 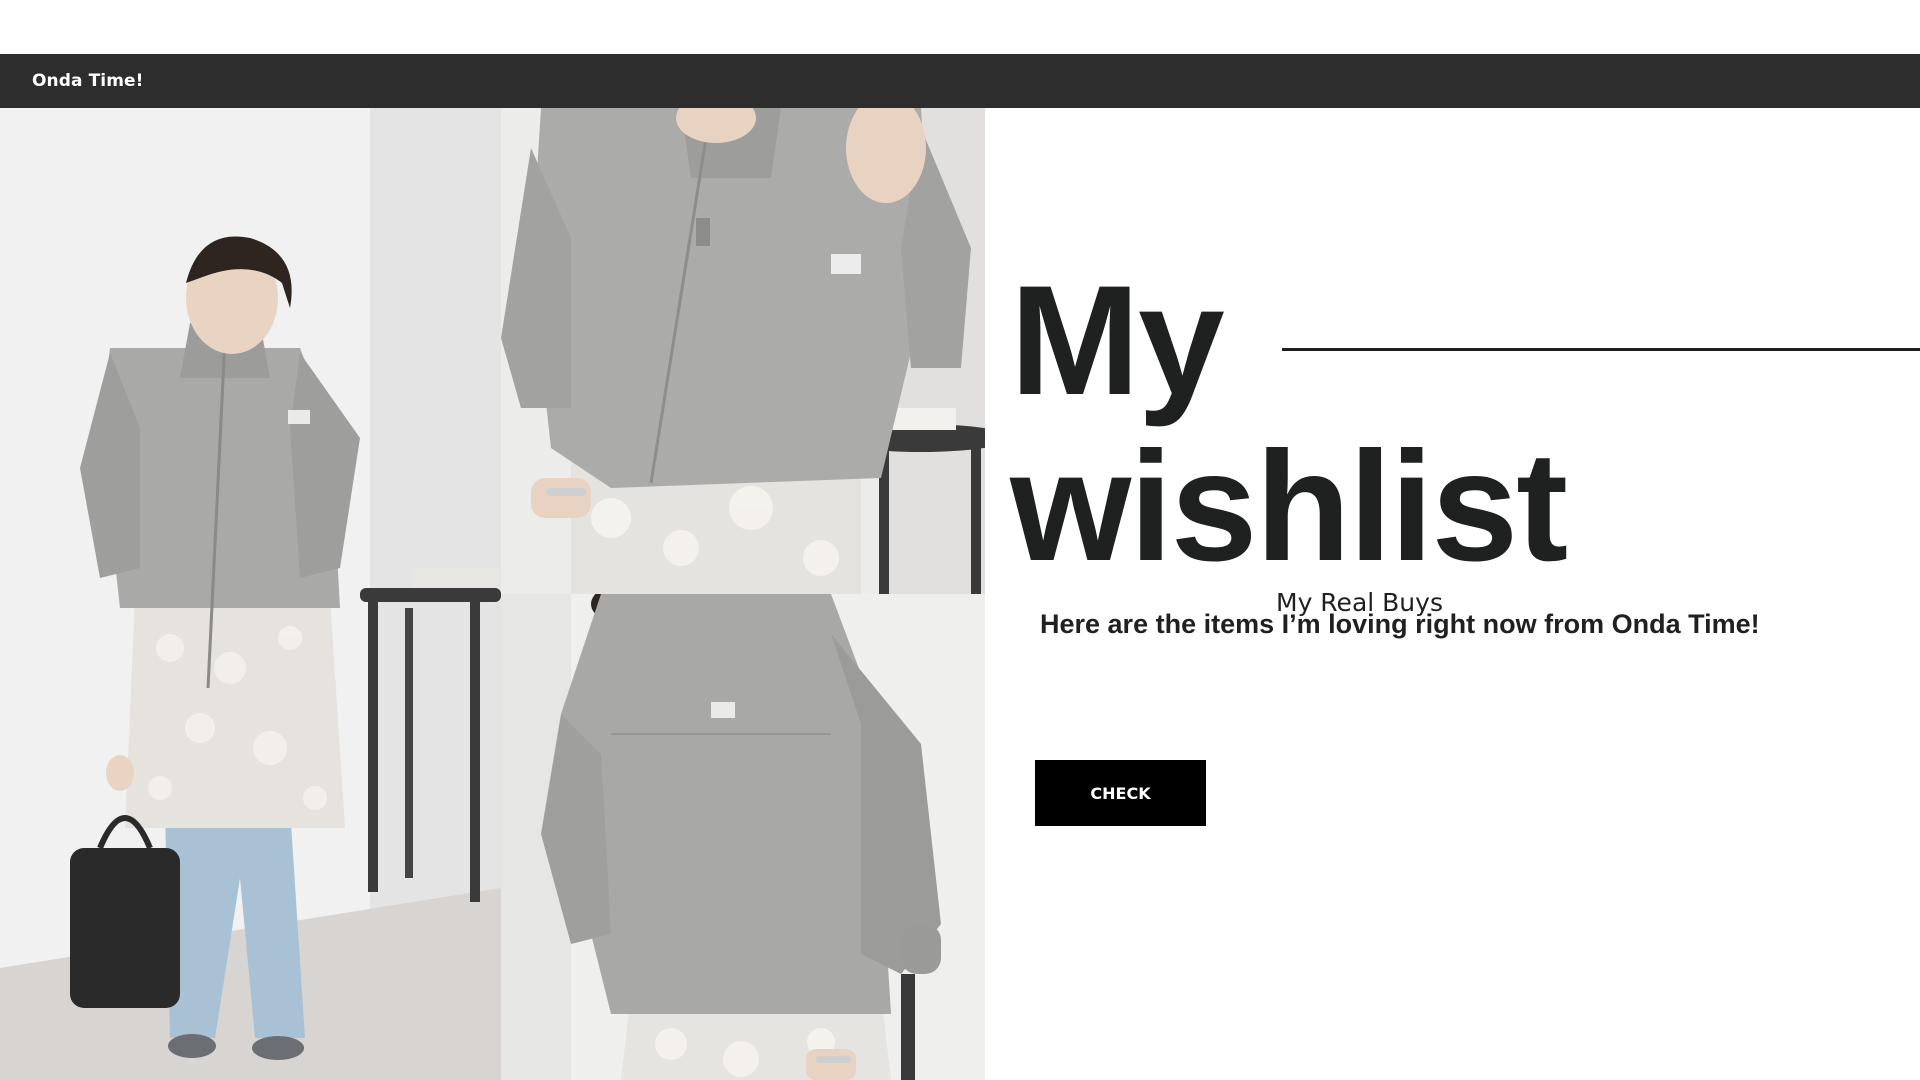 I want to click on hero-title-line-1: My, so click(x=1117, y=341).